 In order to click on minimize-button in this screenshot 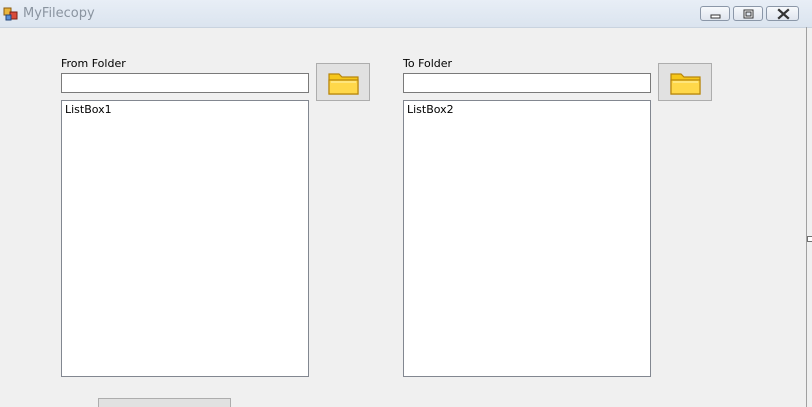, I will do `click(715, 13)`.